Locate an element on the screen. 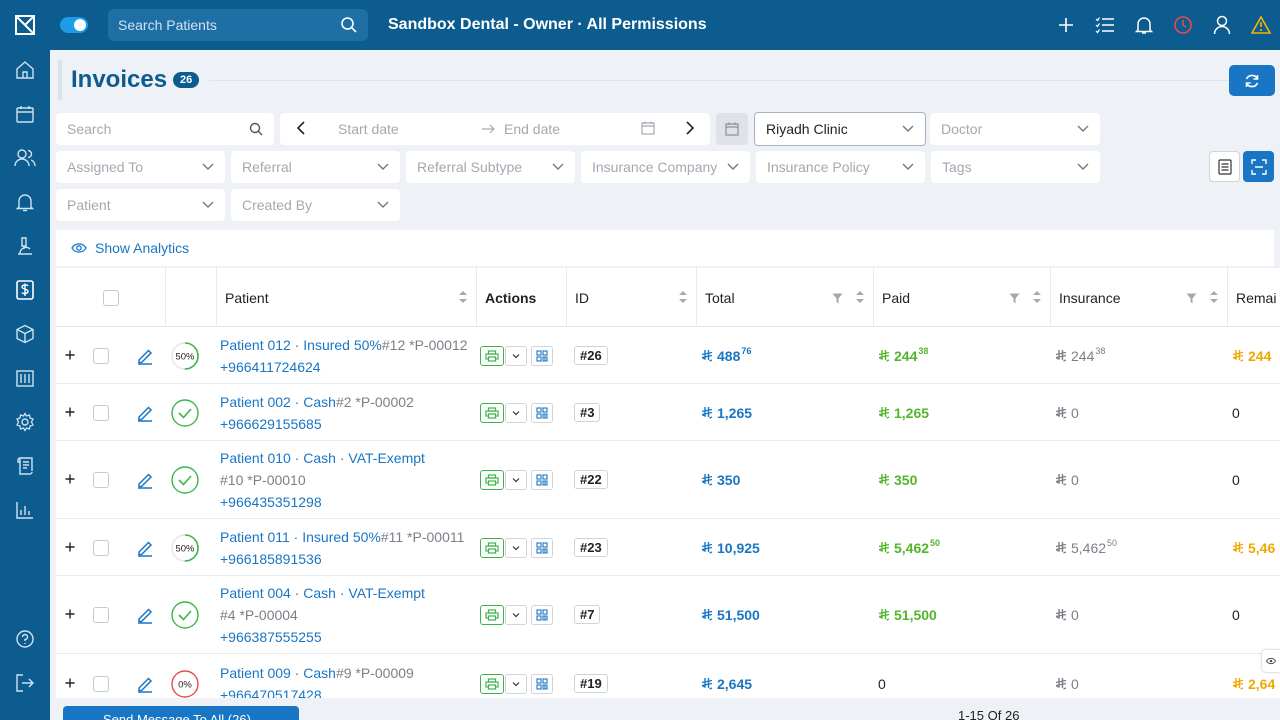  invoice-search-box: Search is located at coordinates (165, 129).